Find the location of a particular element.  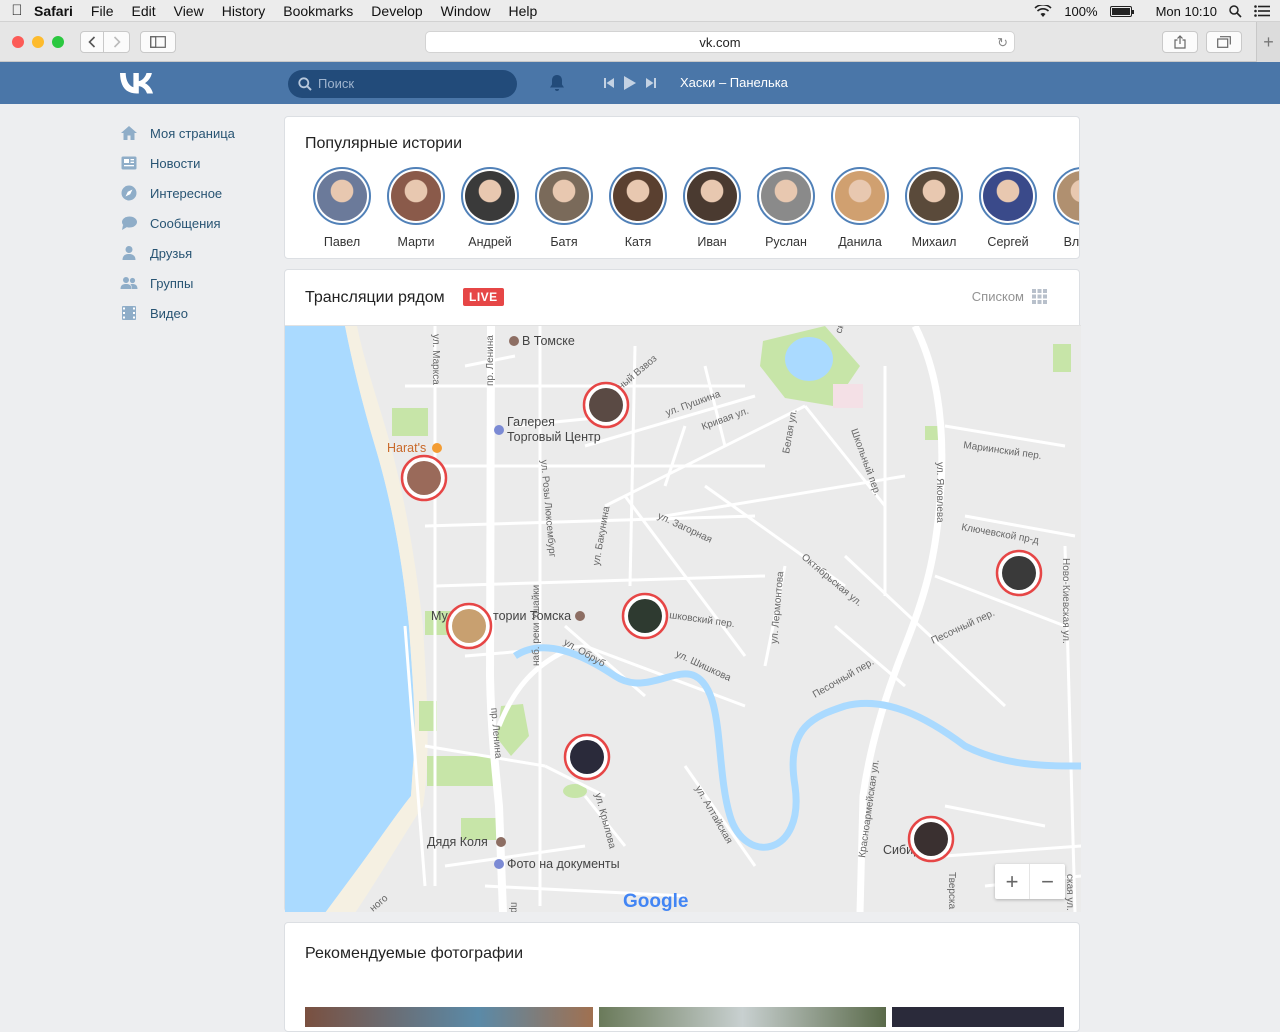

sidebar-item-label: Группы is located at coordinates (172, 283).